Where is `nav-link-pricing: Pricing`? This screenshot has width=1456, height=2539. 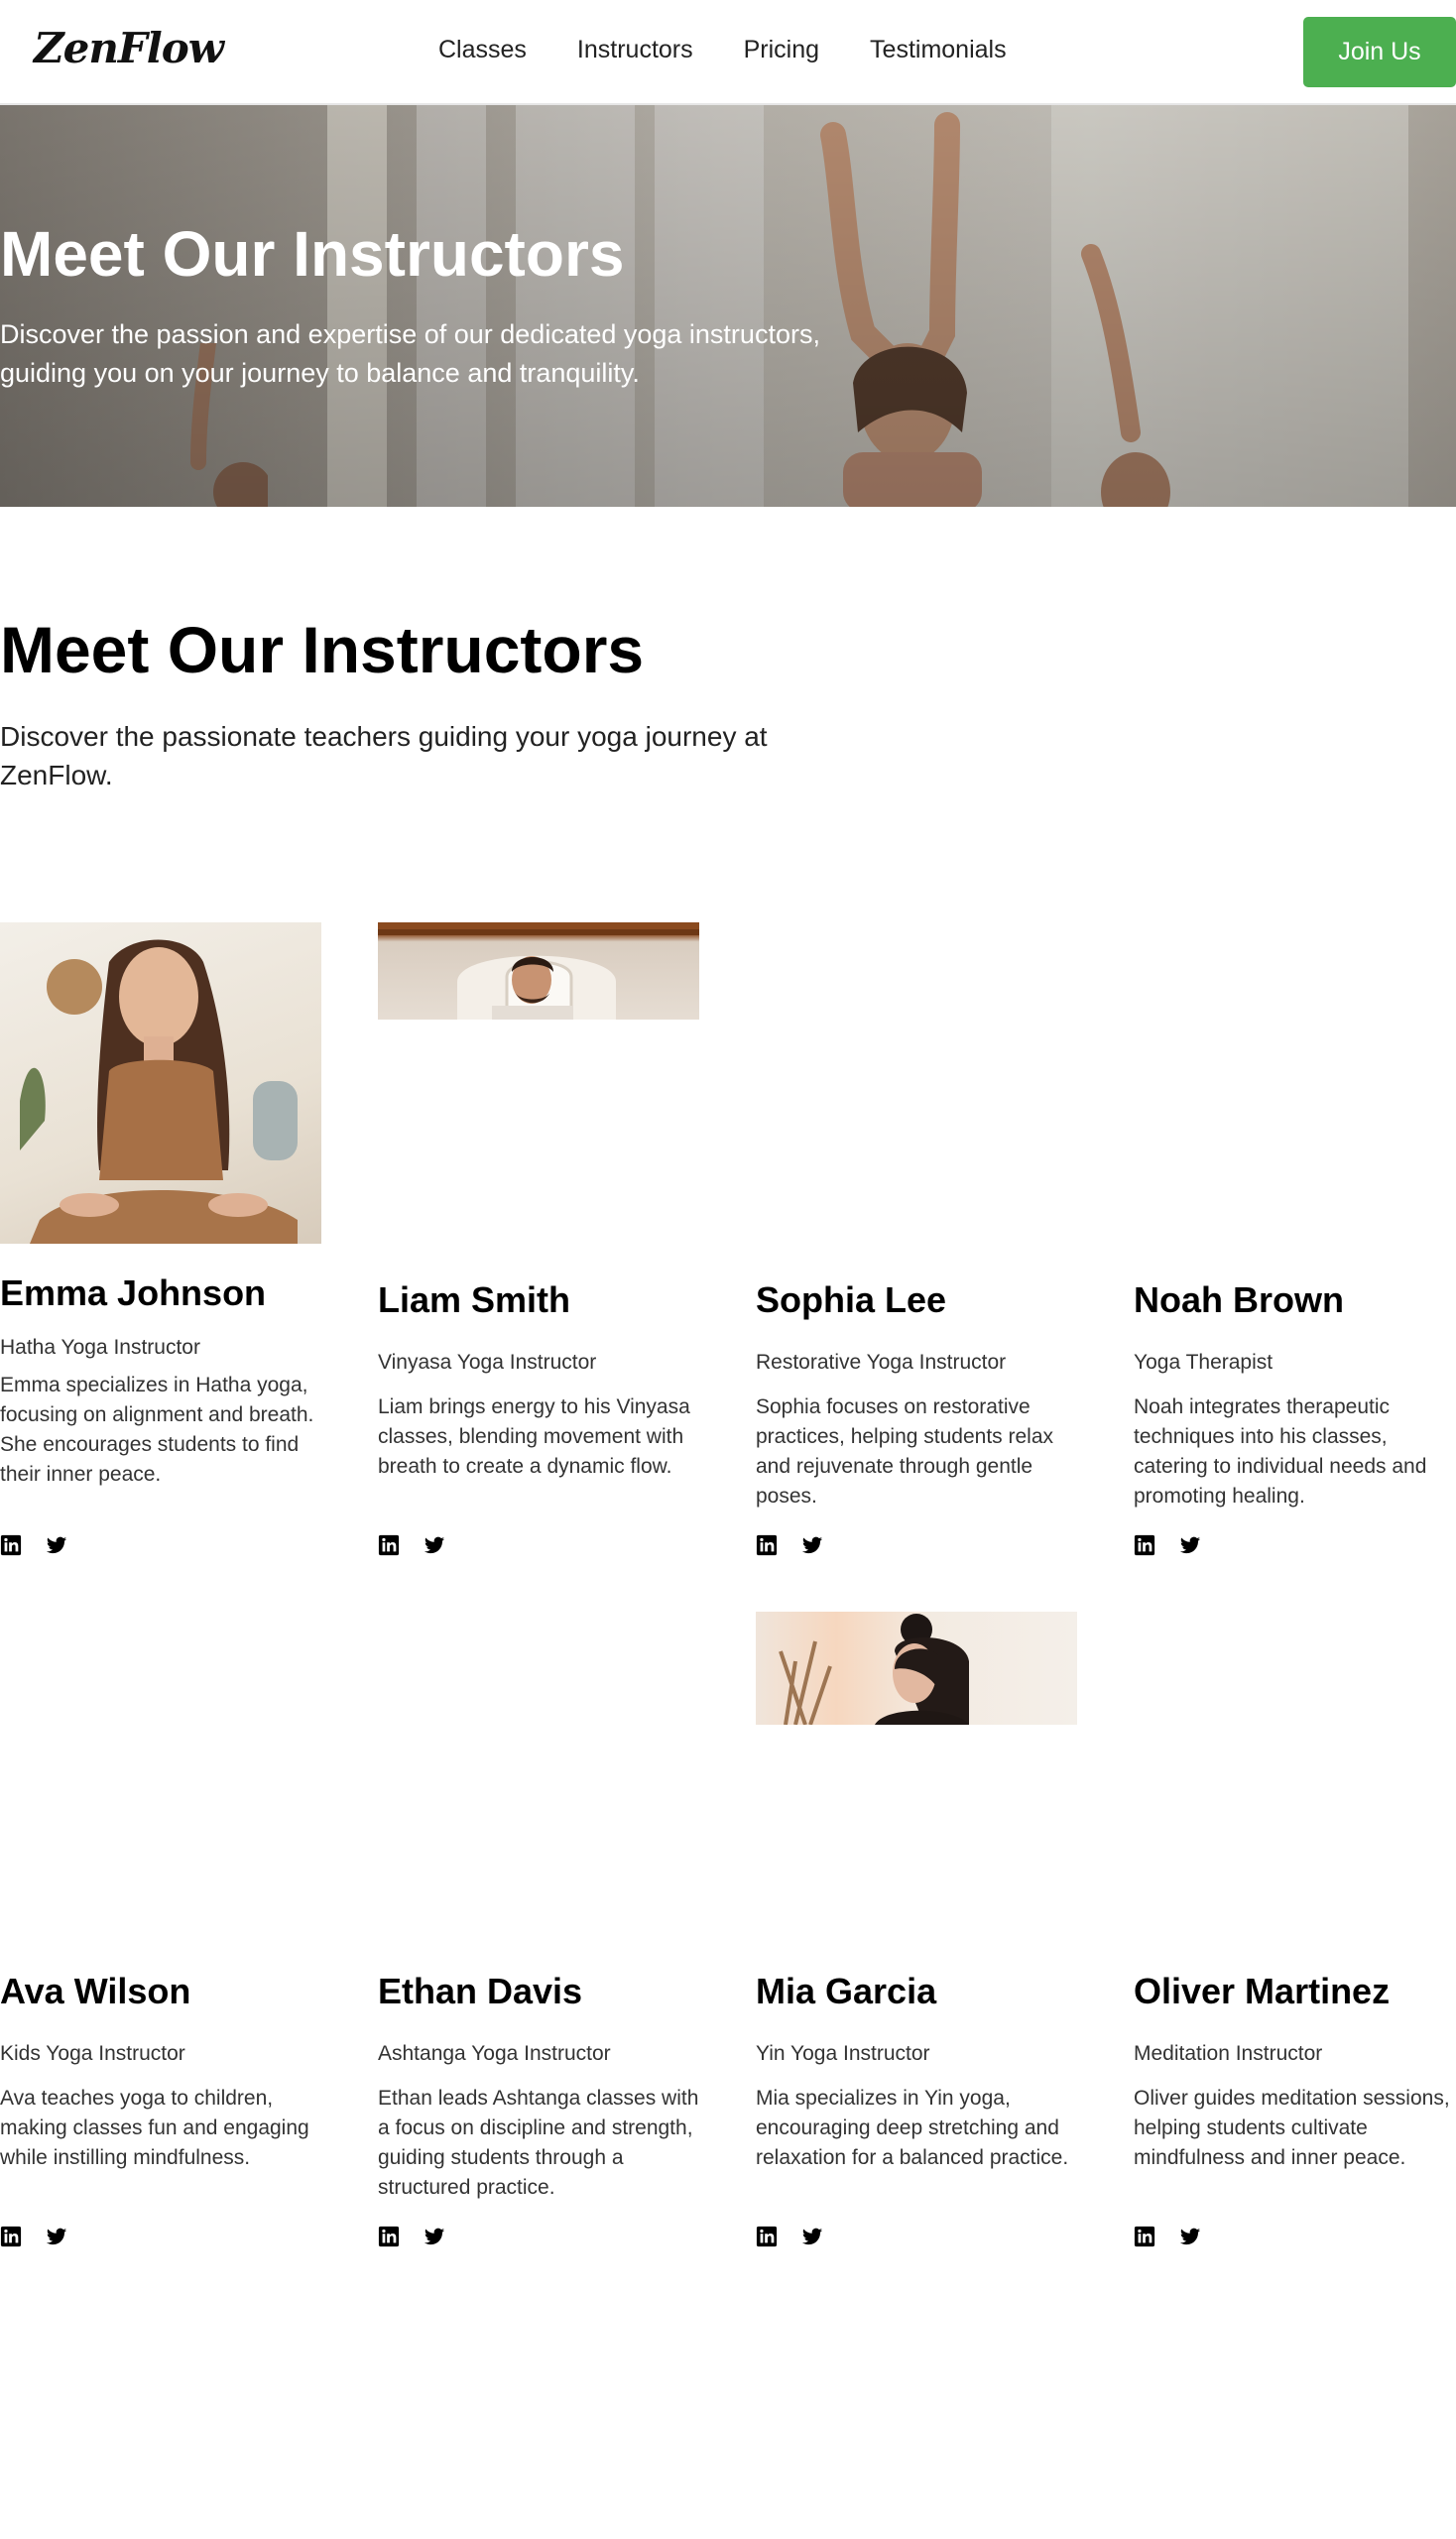 nav-link-pricing: Pricing is located at coordinates (781, 50).